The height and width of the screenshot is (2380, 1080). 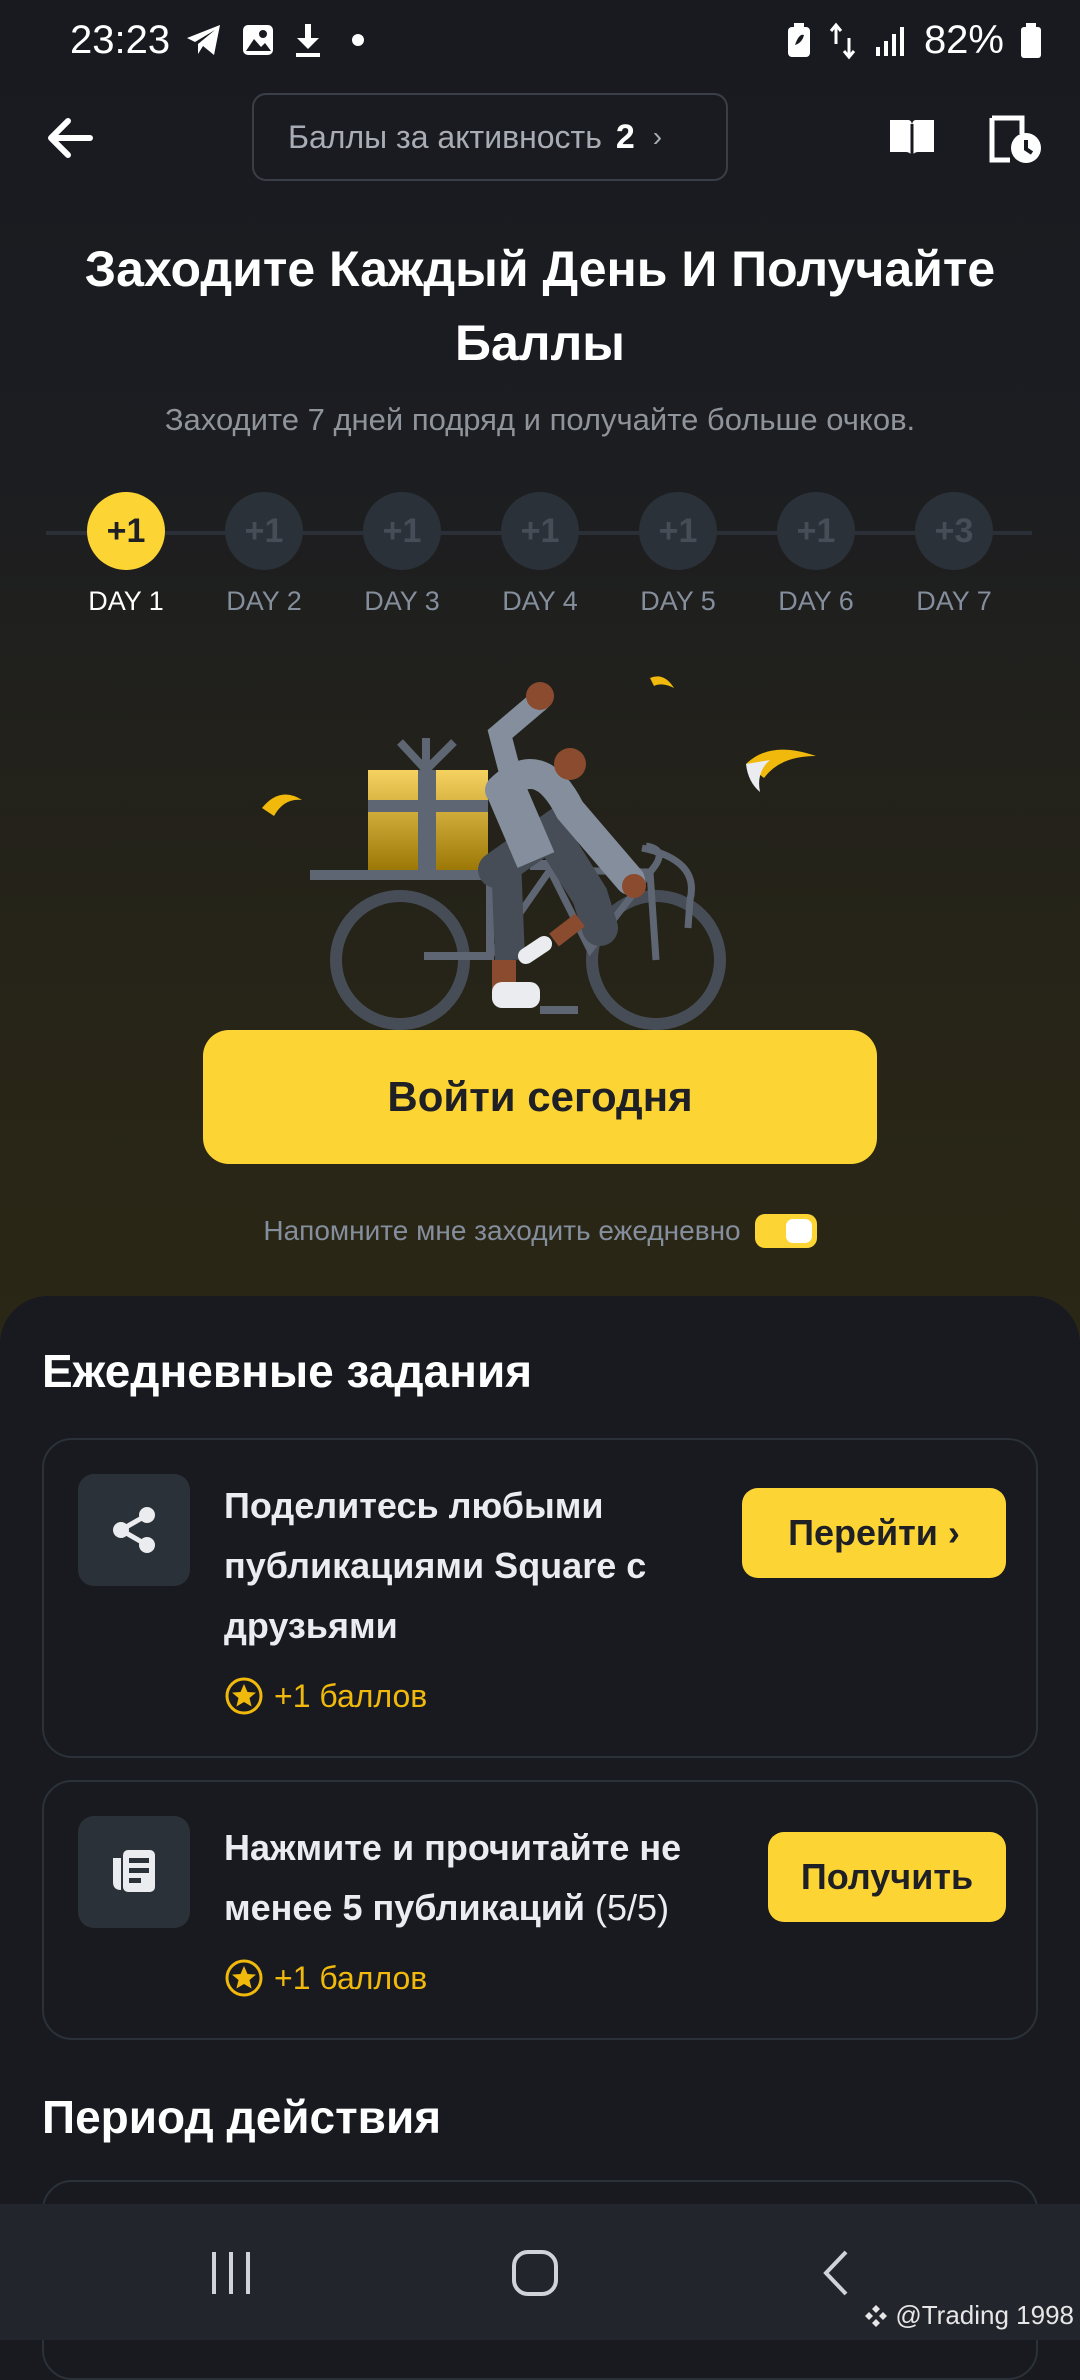 What do you see at coordinates (311, 1625) in the screenshot?
I see `task-description-line: друзьями` at bounding box center [311, 1625].